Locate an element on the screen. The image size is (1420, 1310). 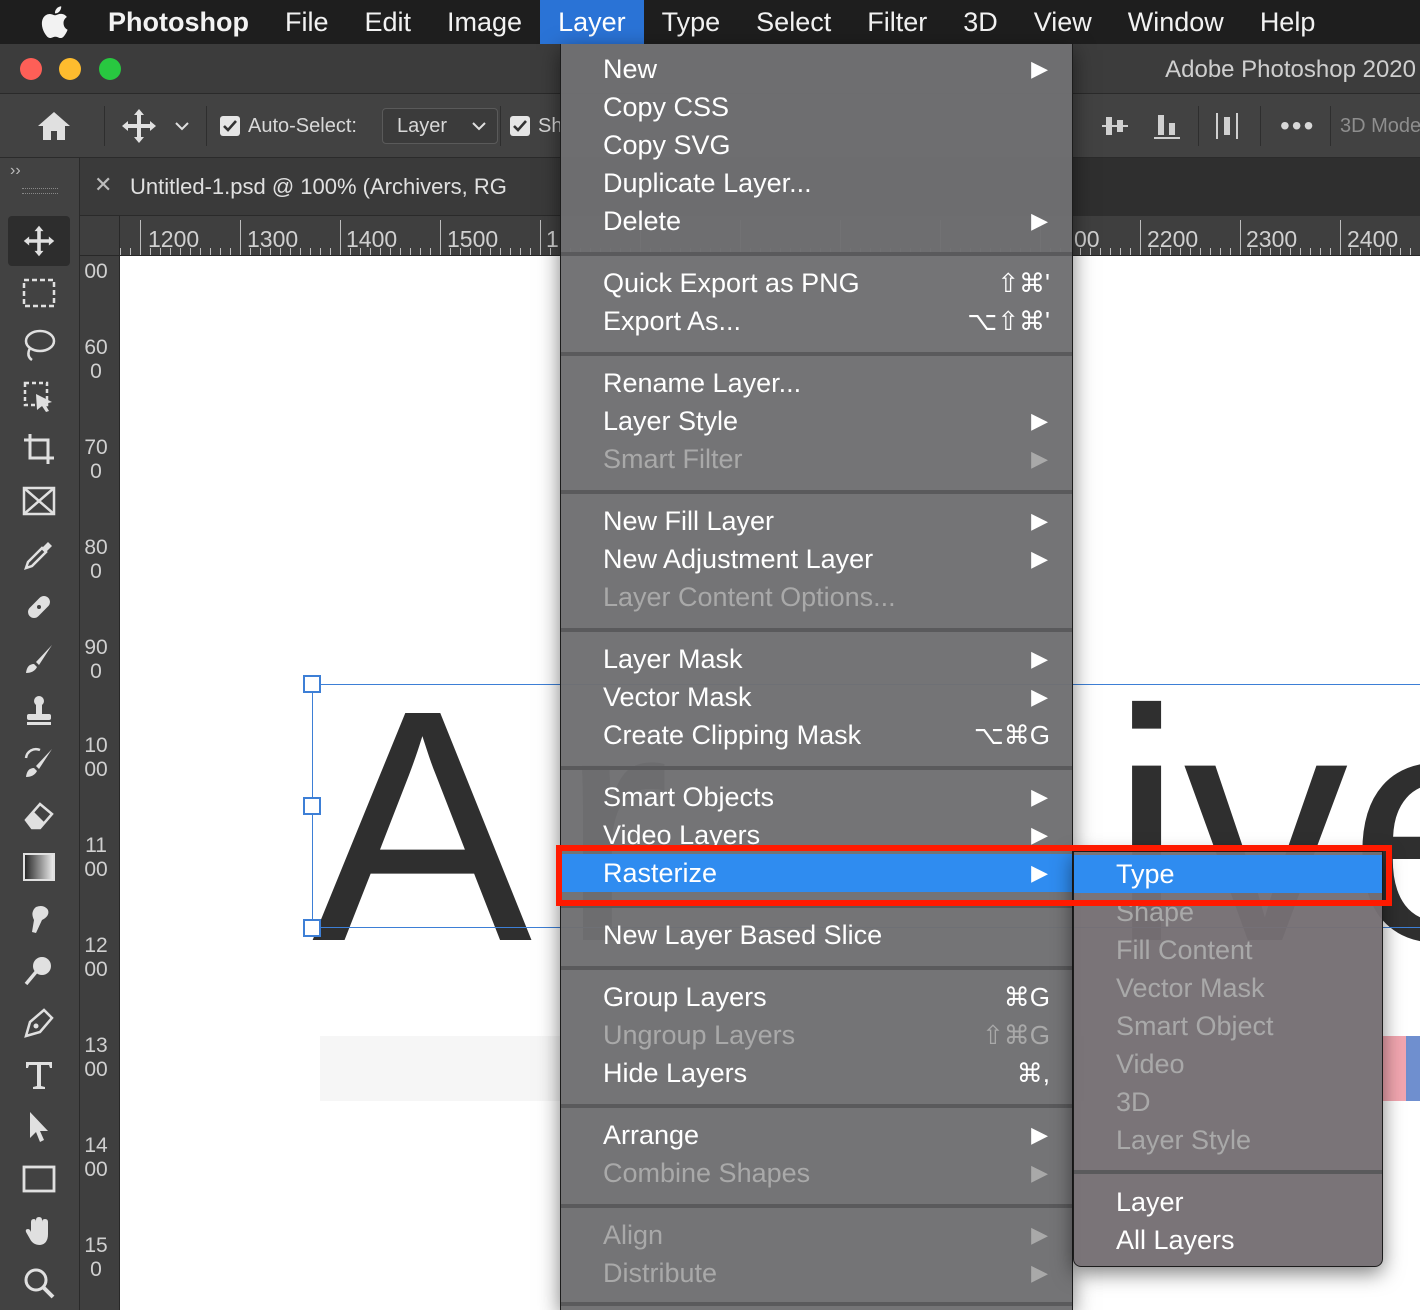
show-transform-checkbox: Sh is located at coordinates (536, 126).